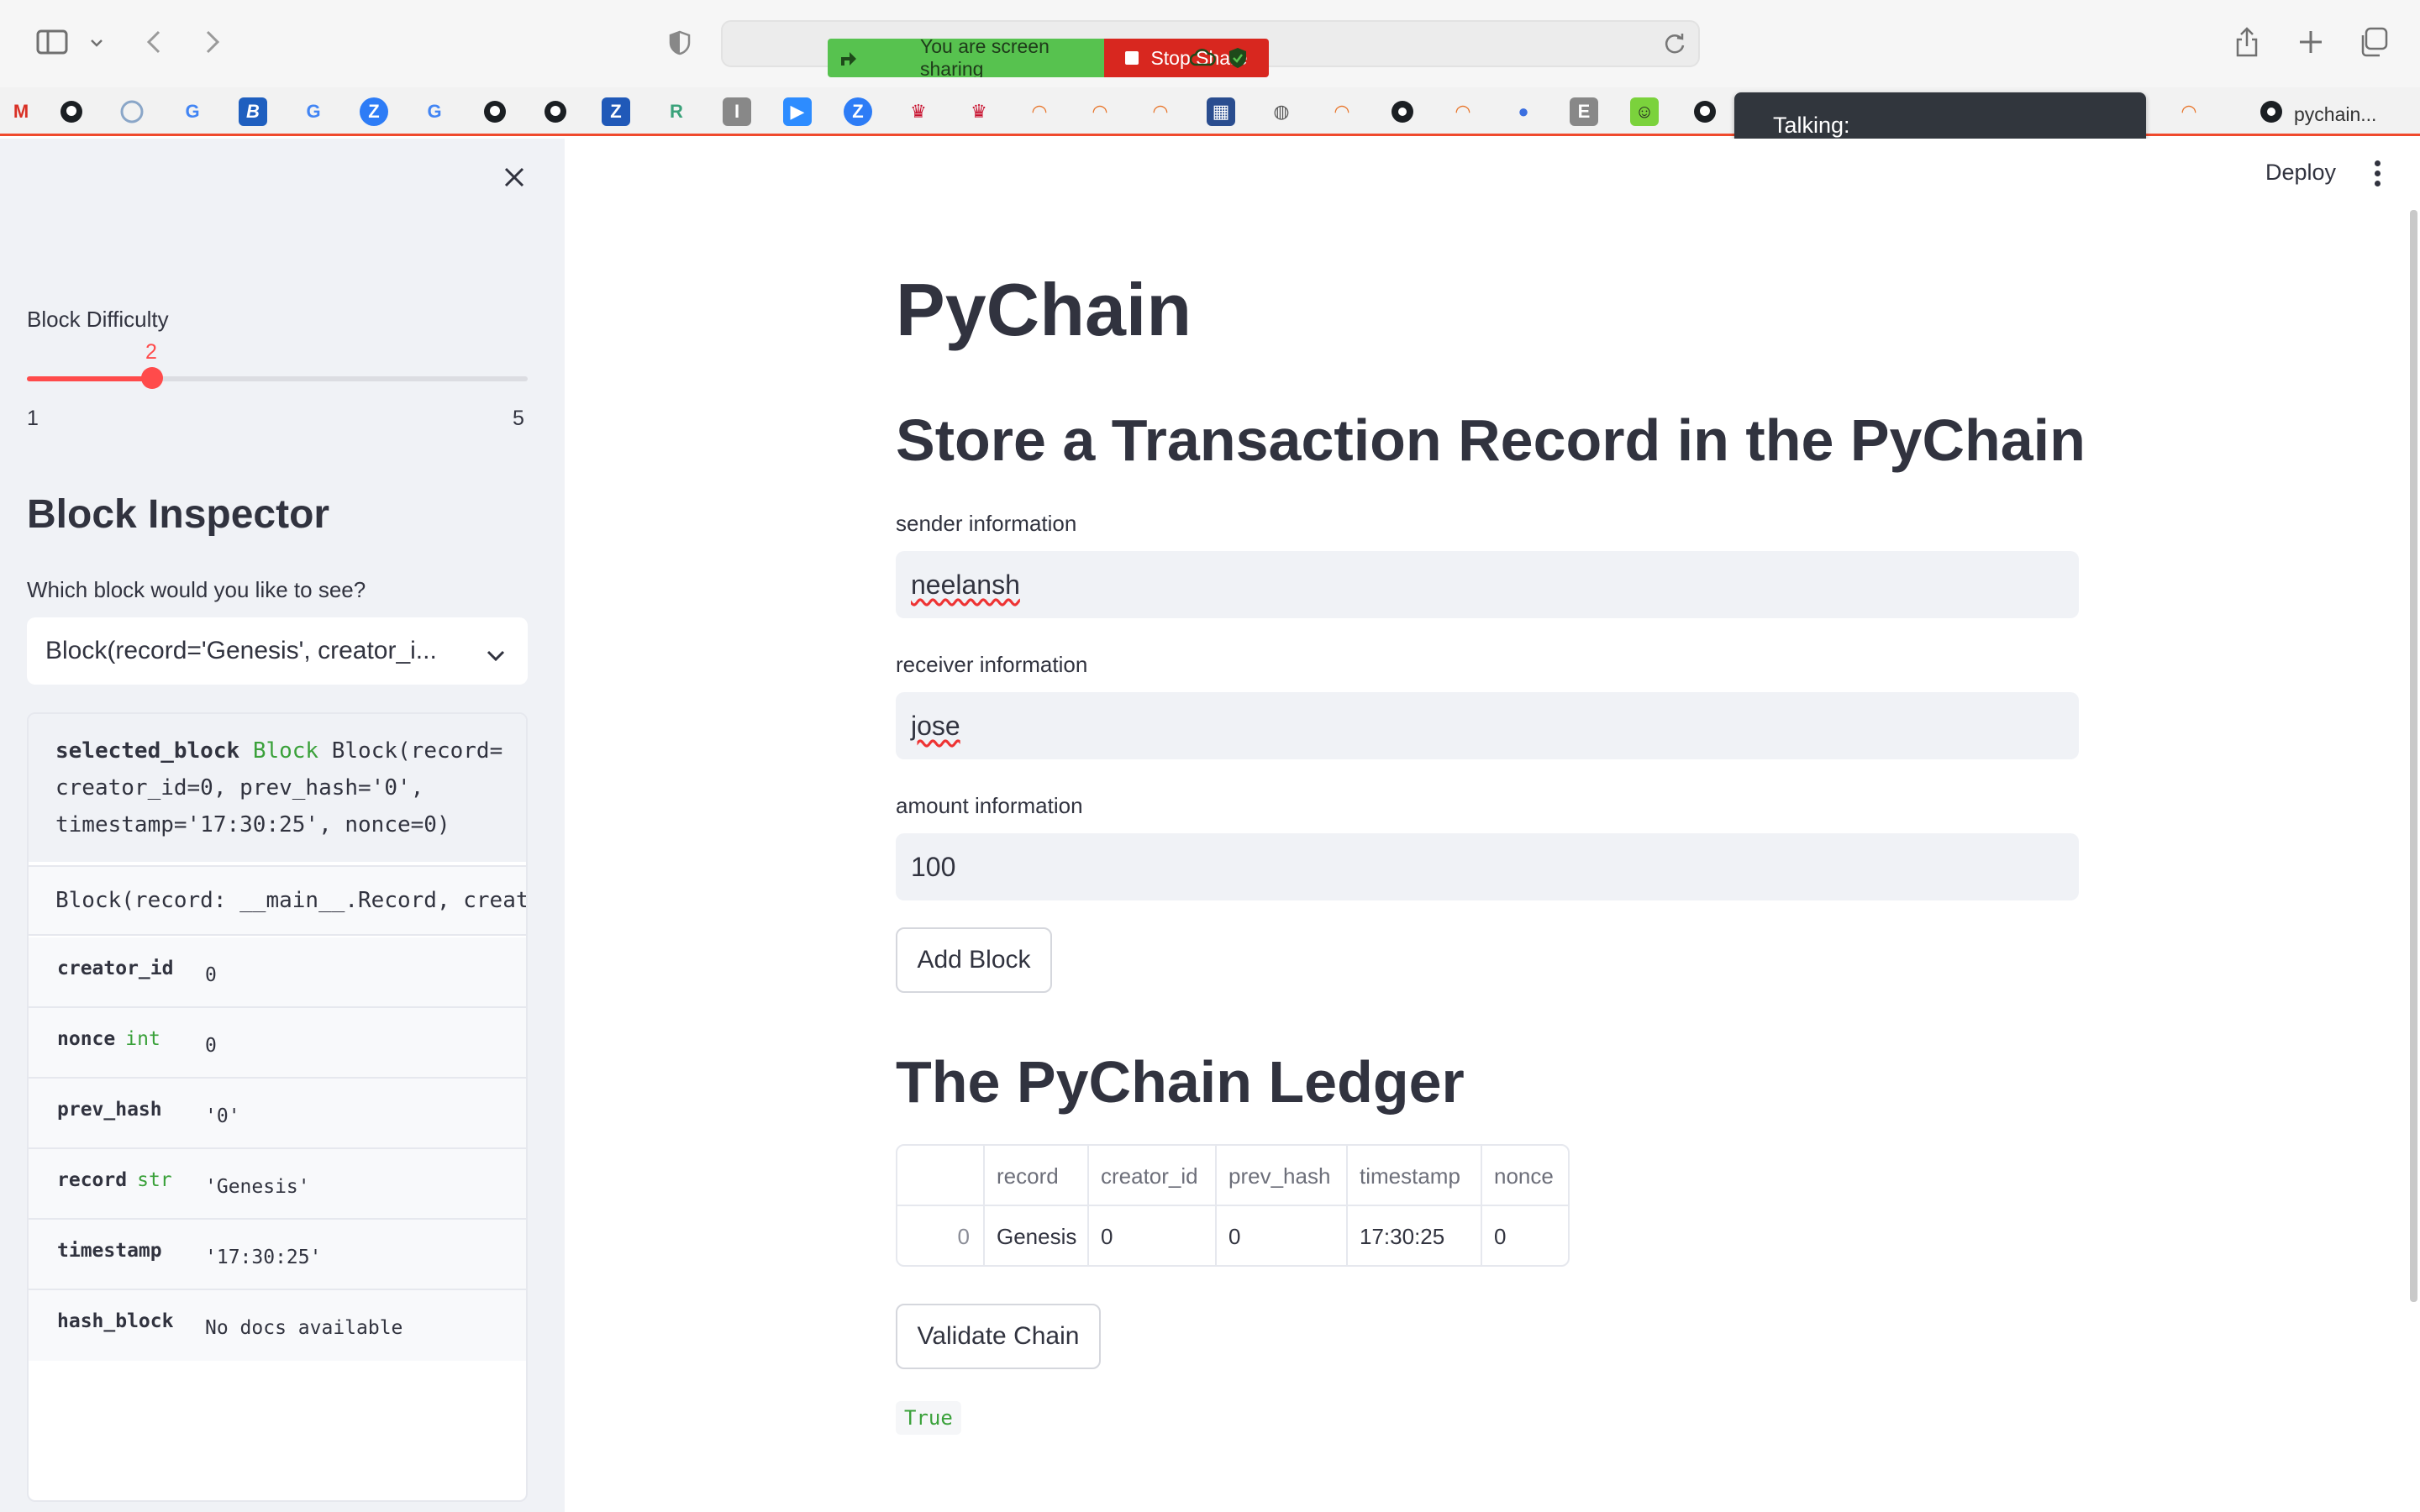 This screenshot has width=2420, height=1512. What do you see at coordinates (178, 514) in the screenshot?
I see `inspector-title: Block Inspector` at bounding box center [178, 514].